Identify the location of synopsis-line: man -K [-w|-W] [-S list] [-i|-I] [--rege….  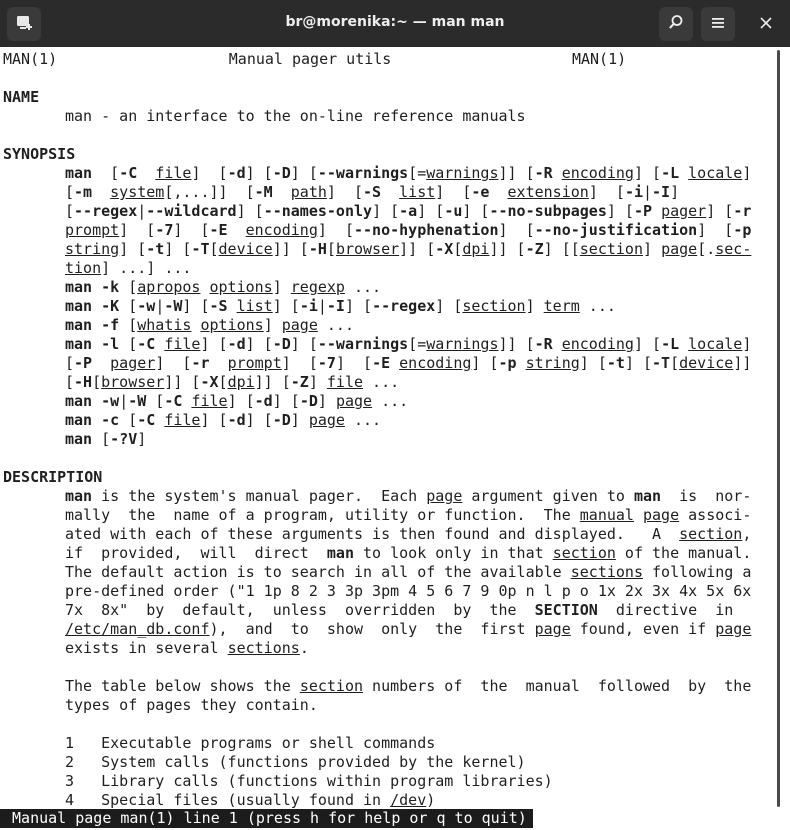
(340, 306).